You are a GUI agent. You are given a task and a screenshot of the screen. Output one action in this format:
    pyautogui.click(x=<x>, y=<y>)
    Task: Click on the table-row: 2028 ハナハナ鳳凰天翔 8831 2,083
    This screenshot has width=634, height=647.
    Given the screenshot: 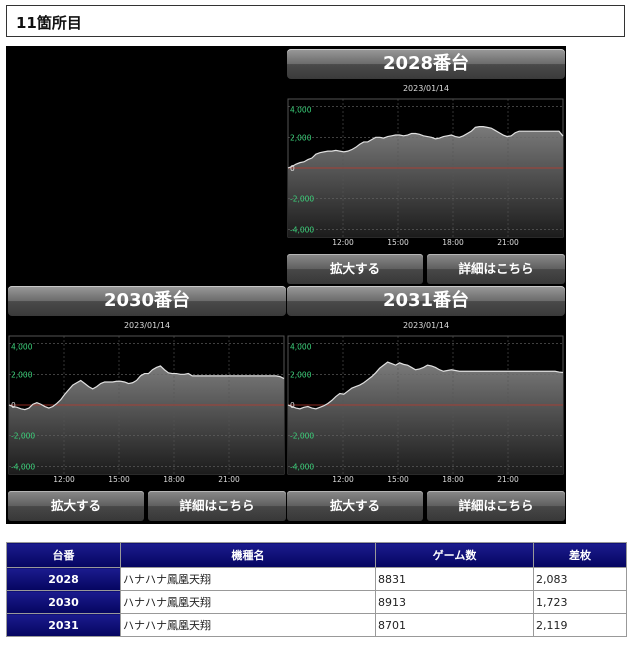 What is the action you would take?
    pyautogui.click(x=316, y=579)
    